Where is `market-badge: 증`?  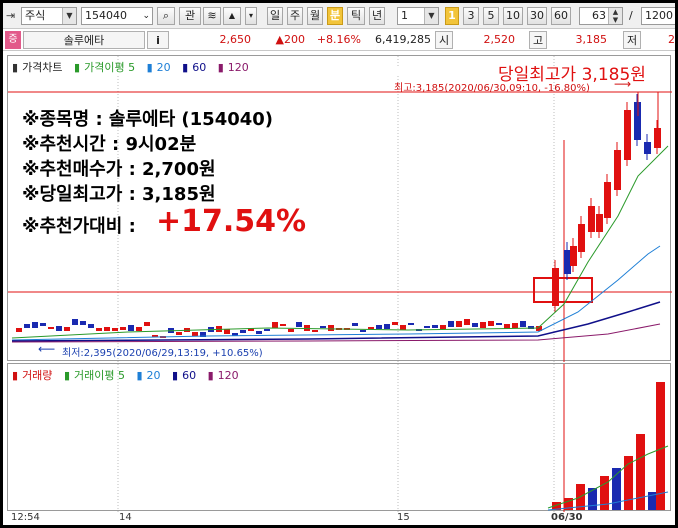 market-badge: 증 is located at coordinates (13, 40).